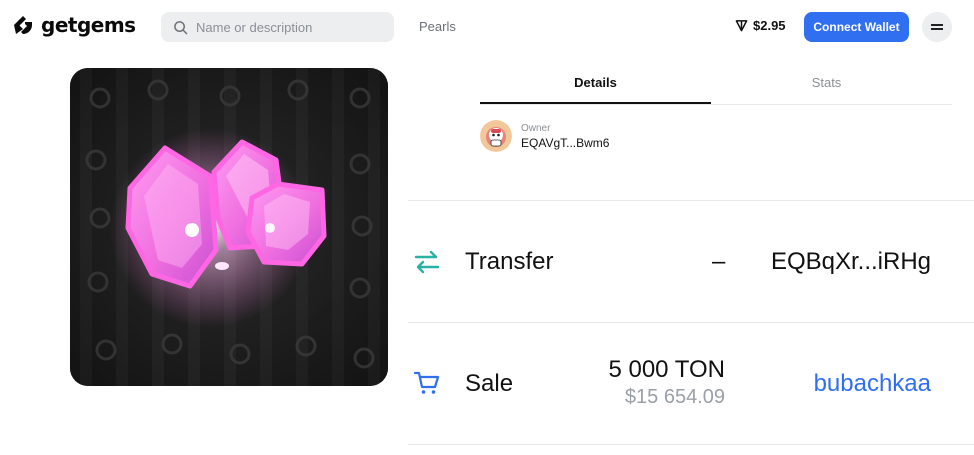  I want to click on activity-price: 5 000 TON $15 654.09, so click(666, 382).